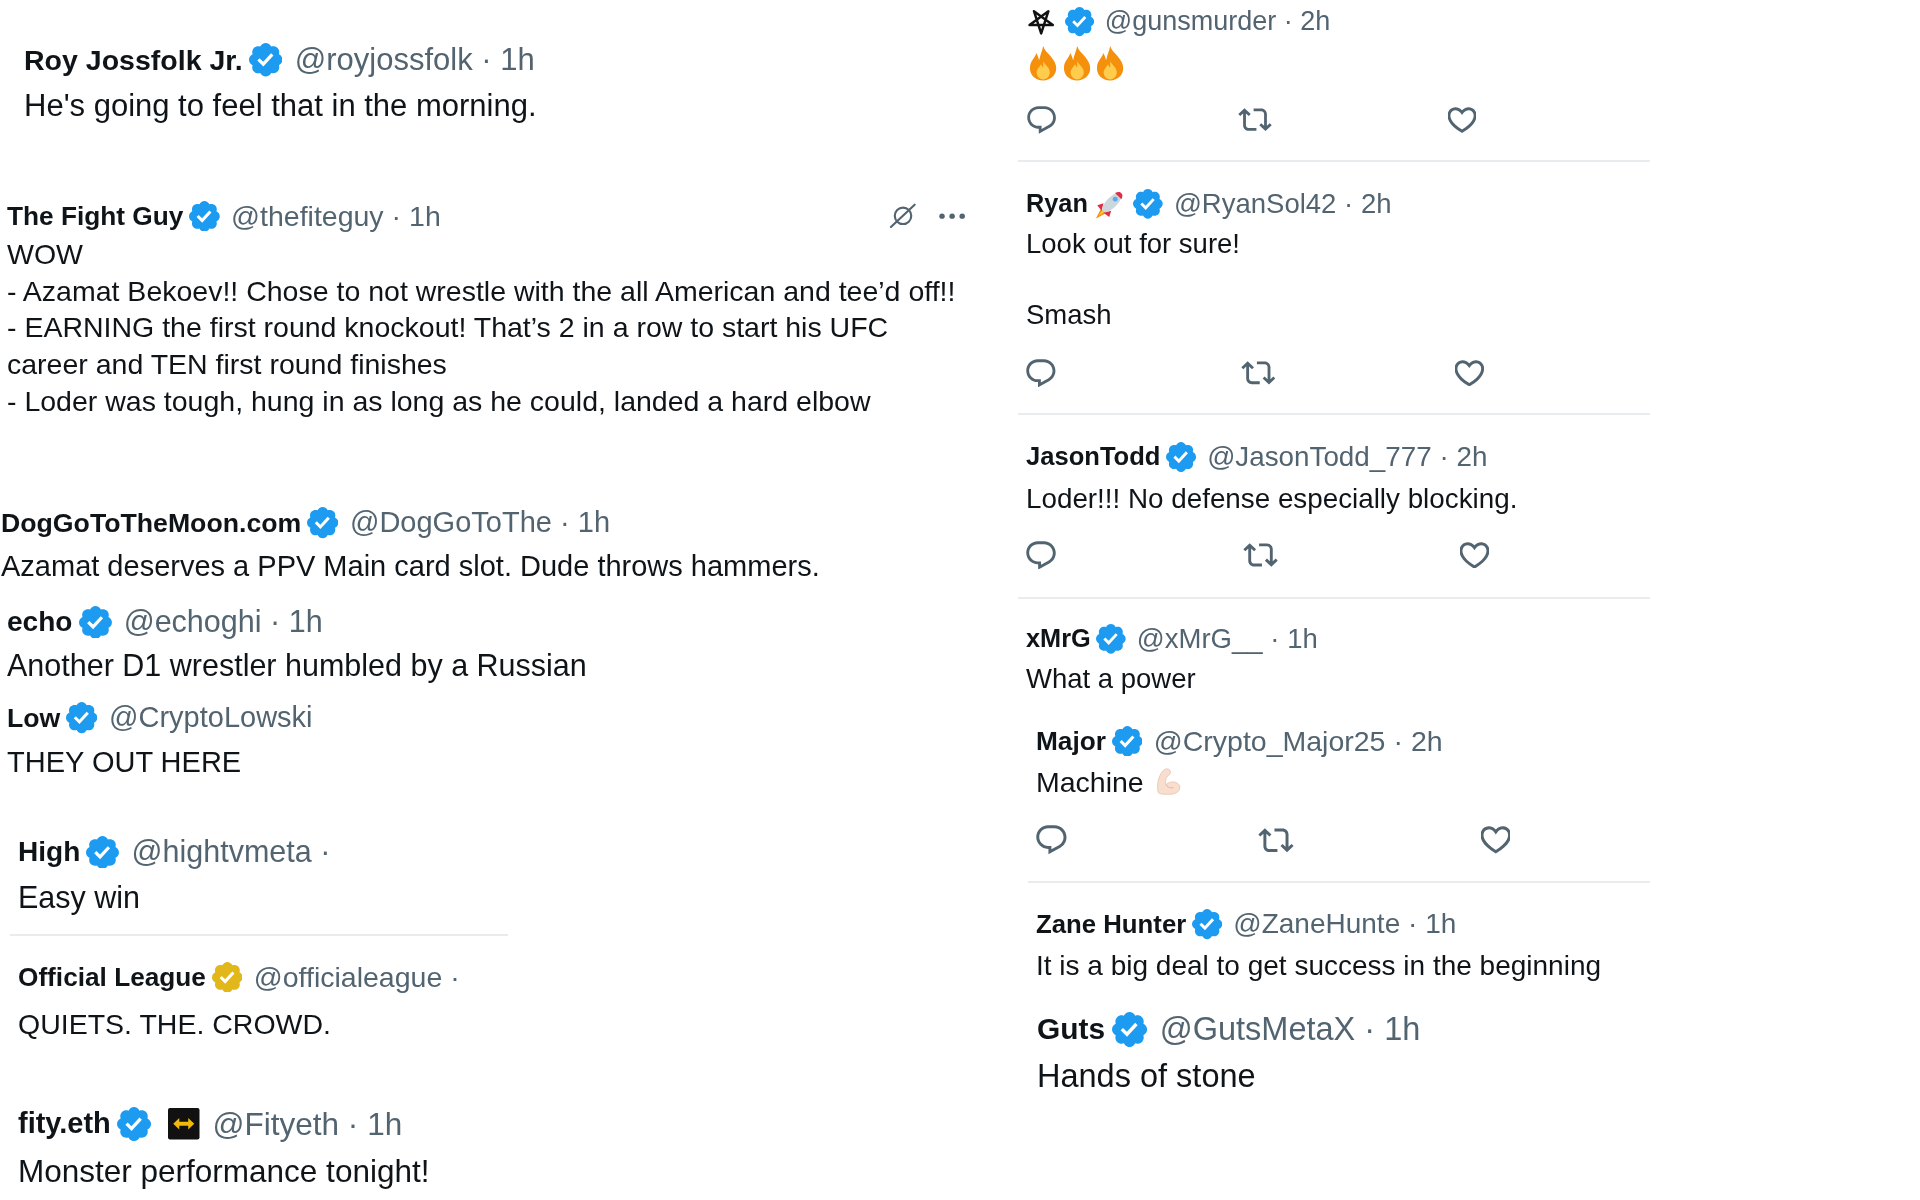 This screenshot has width=1920, height=1200. Describe the element at coordinates (40, 622) in the screenshot. I see `display-name: echo` at that location.